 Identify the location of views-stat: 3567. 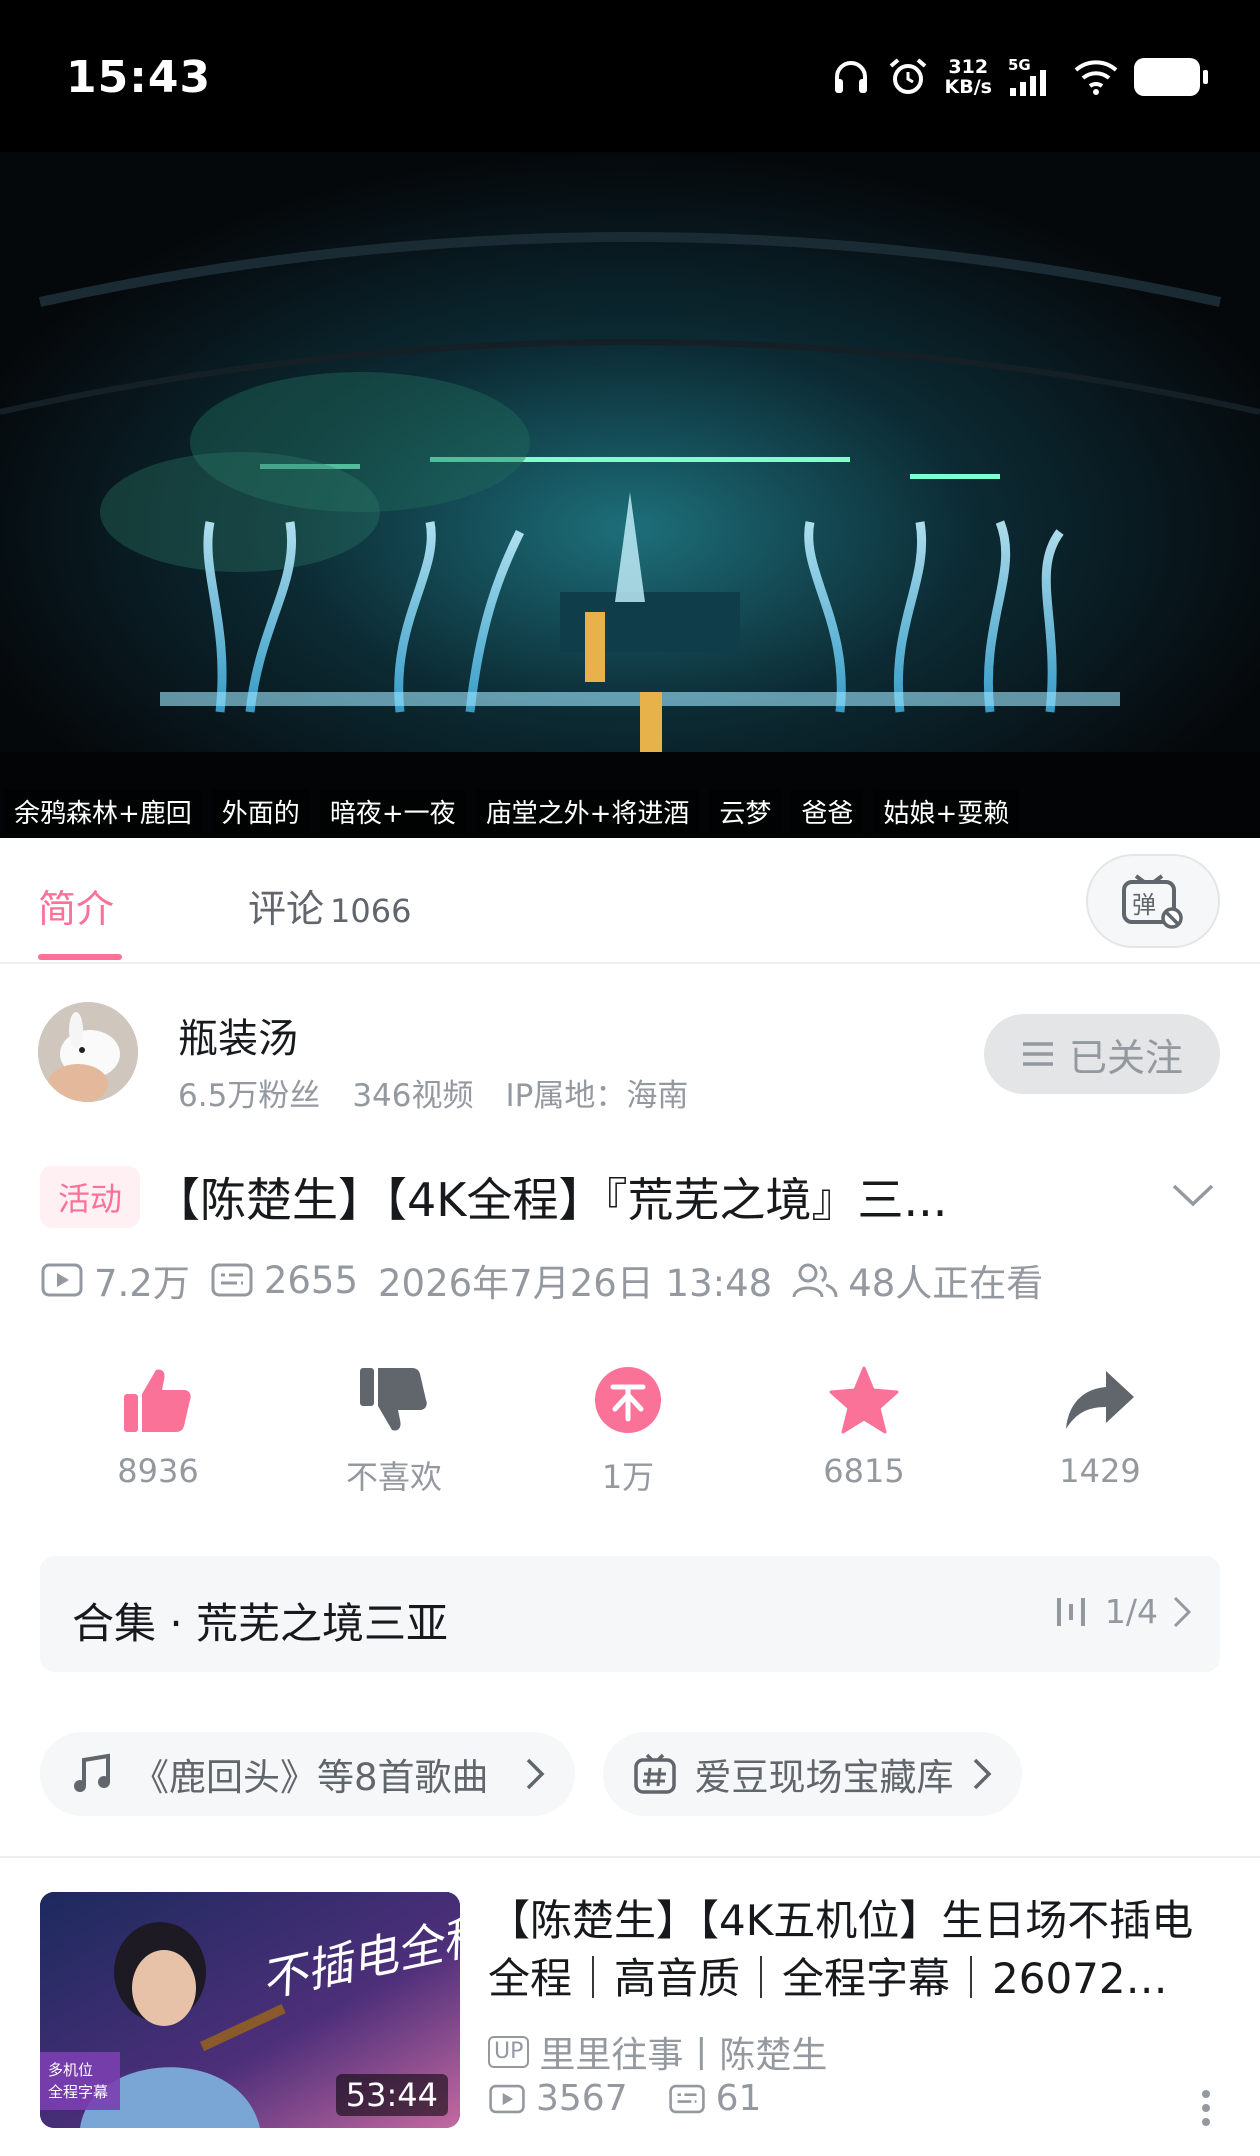
(558, 2098).